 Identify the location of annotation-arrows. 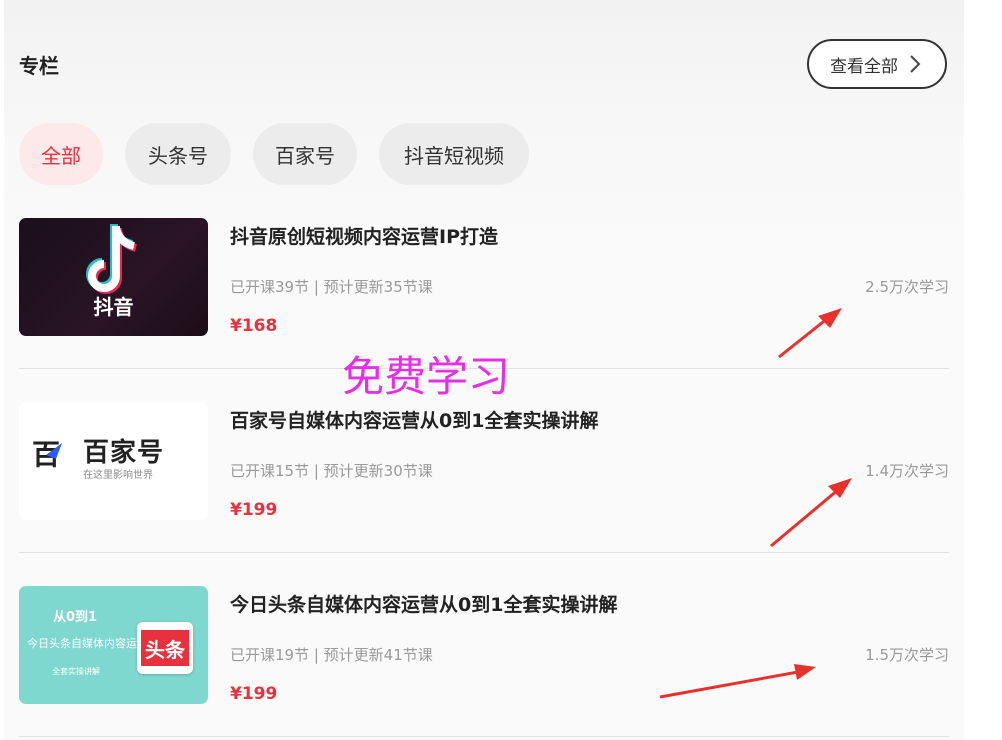
(755, 503).